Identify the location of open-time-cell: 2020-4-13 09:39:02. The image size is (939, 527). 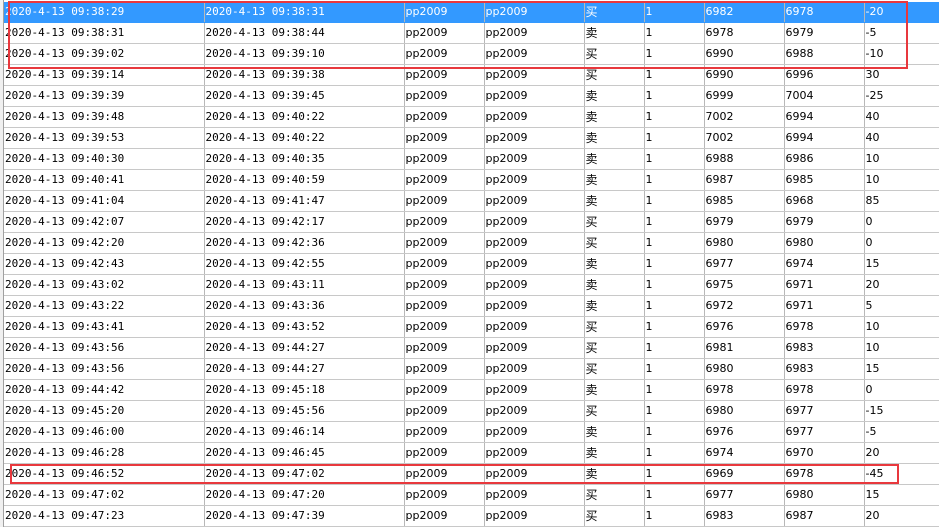
(104, 54).